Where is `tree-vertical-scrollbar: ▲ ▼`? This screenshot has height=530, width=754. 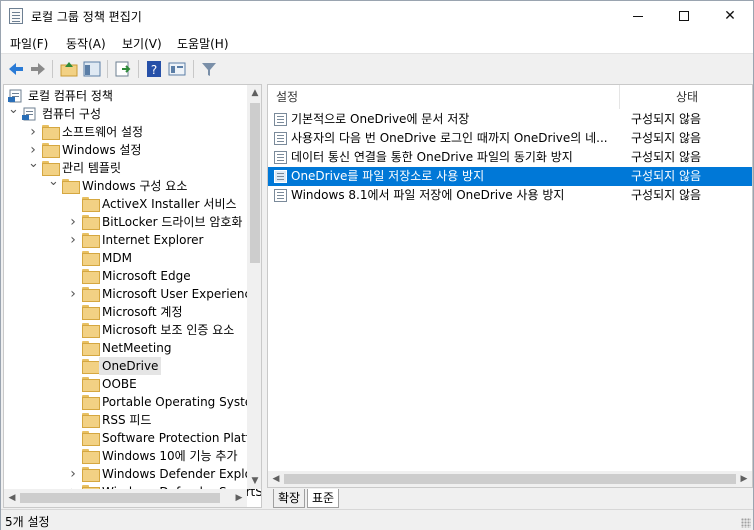
tree-vertical-scrollbar: ▲ ▼ is located at coordinates (254, 287).